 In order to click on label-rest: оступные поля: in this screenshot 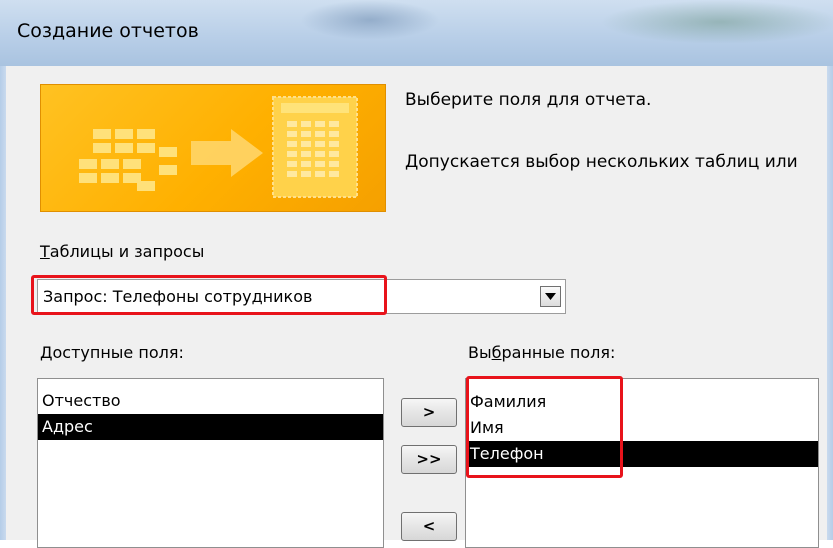, I will do `click(118, 352)`.